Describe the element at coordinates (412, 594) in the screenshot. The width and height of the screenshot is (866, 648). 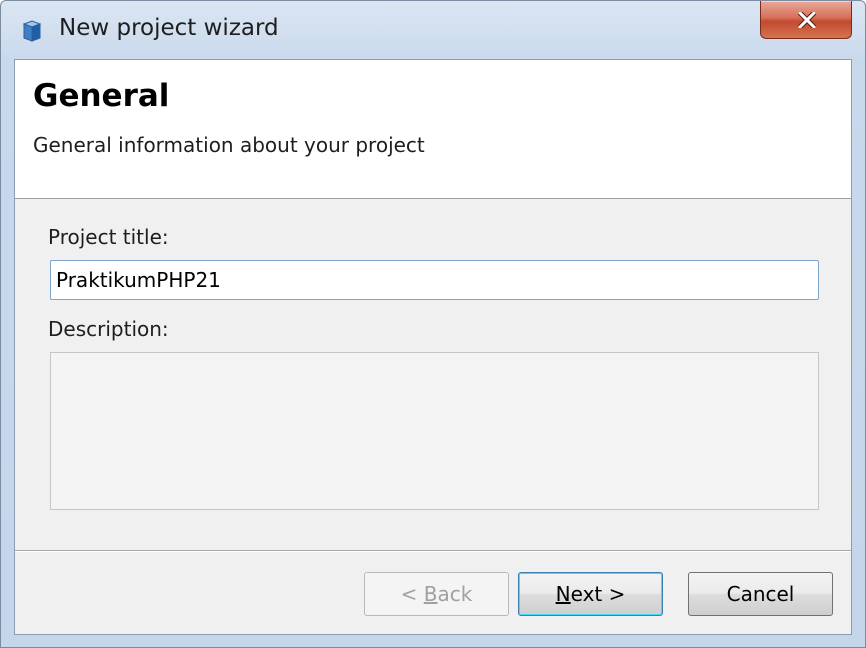
I see `back-button-prefix: <` at that location.